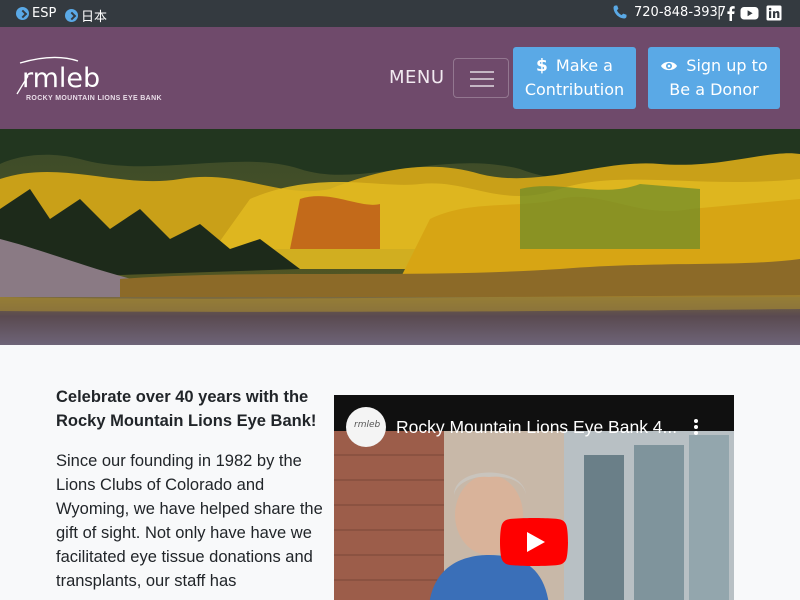  I want to click on hamburger-icon, so click(482, 72).